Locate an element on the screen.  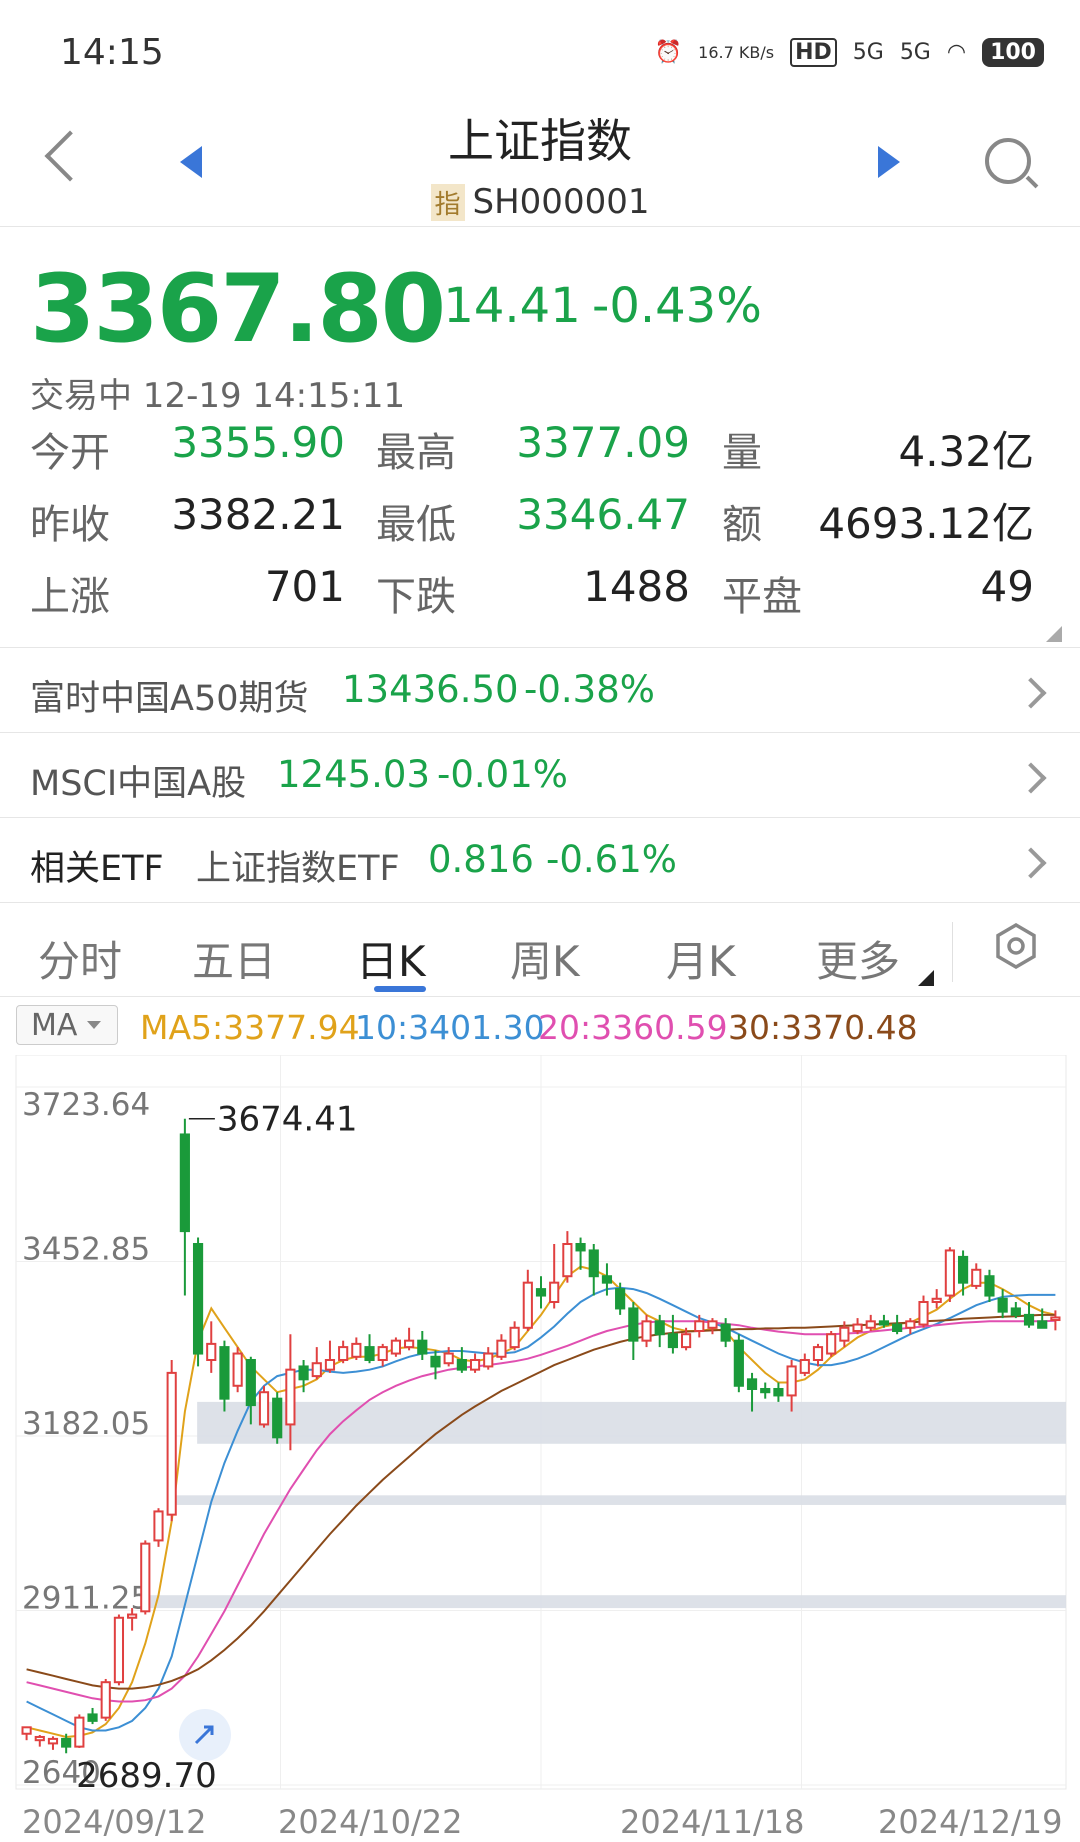
wifi-icon: ◠ is located at coordinates (956, 52).